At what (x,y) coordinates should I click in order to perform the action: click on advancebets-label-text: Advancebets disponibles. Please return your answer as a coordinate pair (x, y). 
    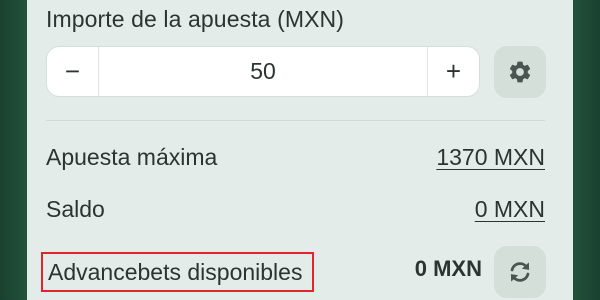
    Looking at the image, I should click on (175, 271).